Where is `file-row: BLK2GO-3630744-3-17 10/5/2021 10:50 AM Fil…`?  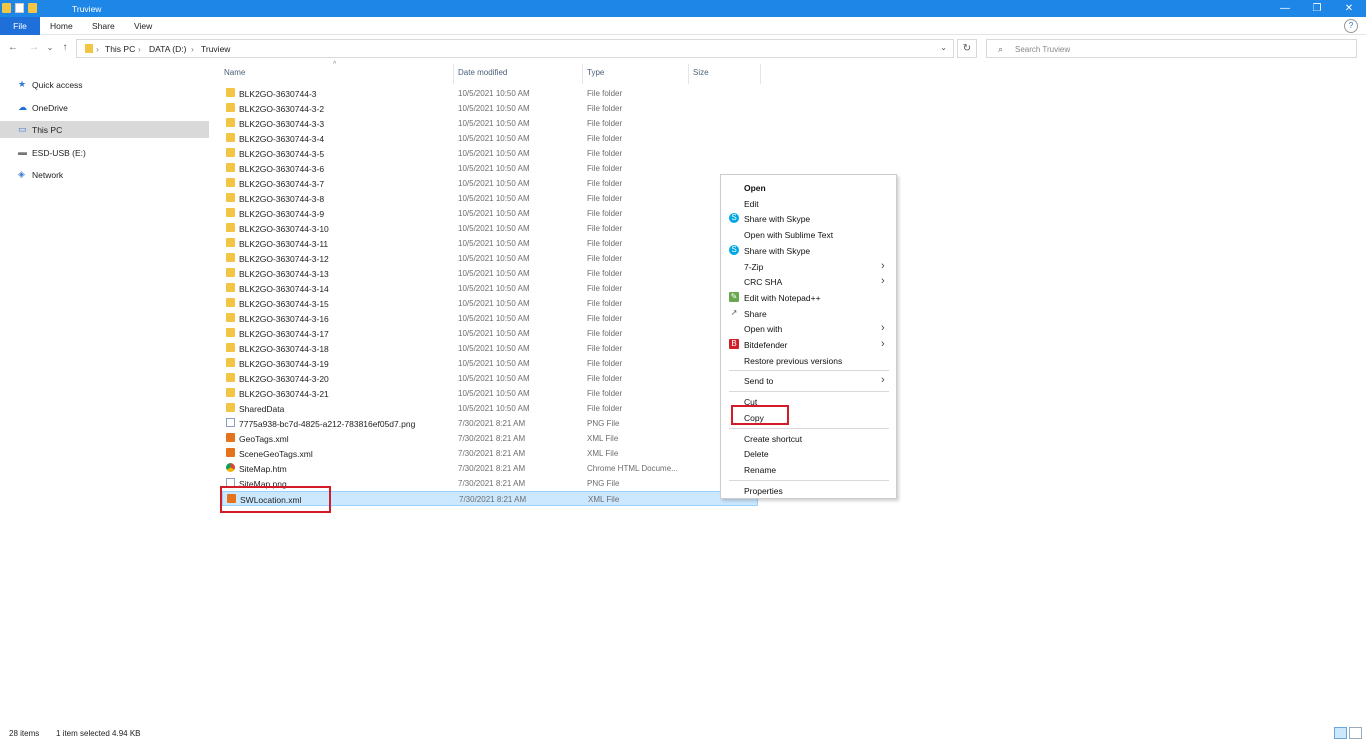 file-row: BLK2GO-3630744-3-17 10/5/2021 10:50 AM Fil… is located at coordinates (490, 333).